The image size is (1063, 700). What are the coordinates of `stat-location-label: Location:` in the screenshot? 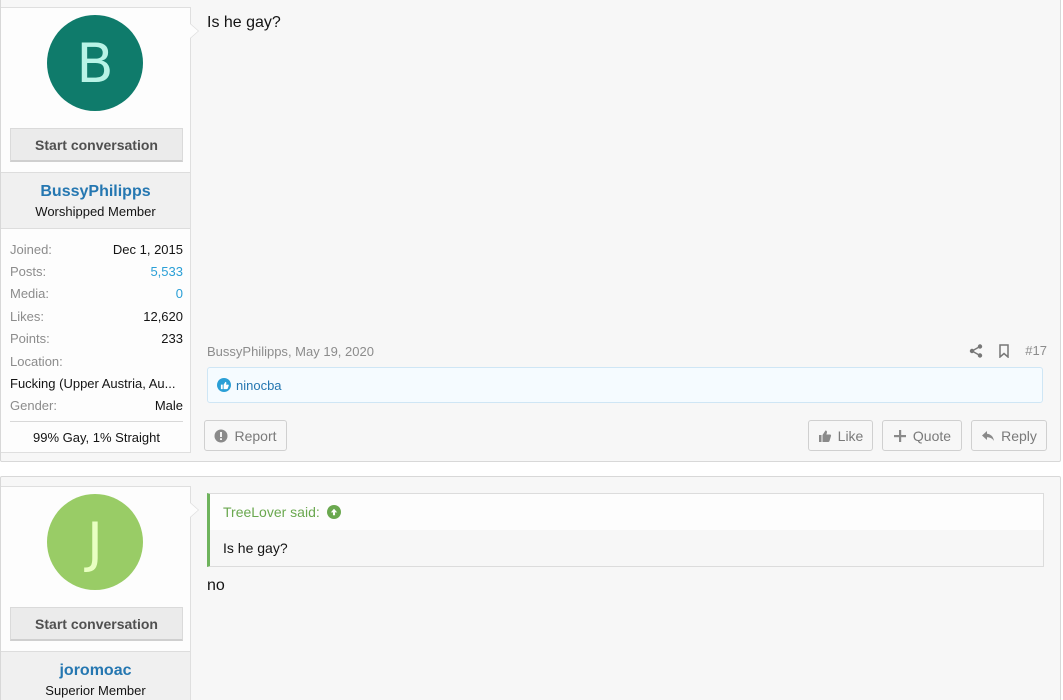 It's located at (96, 361).